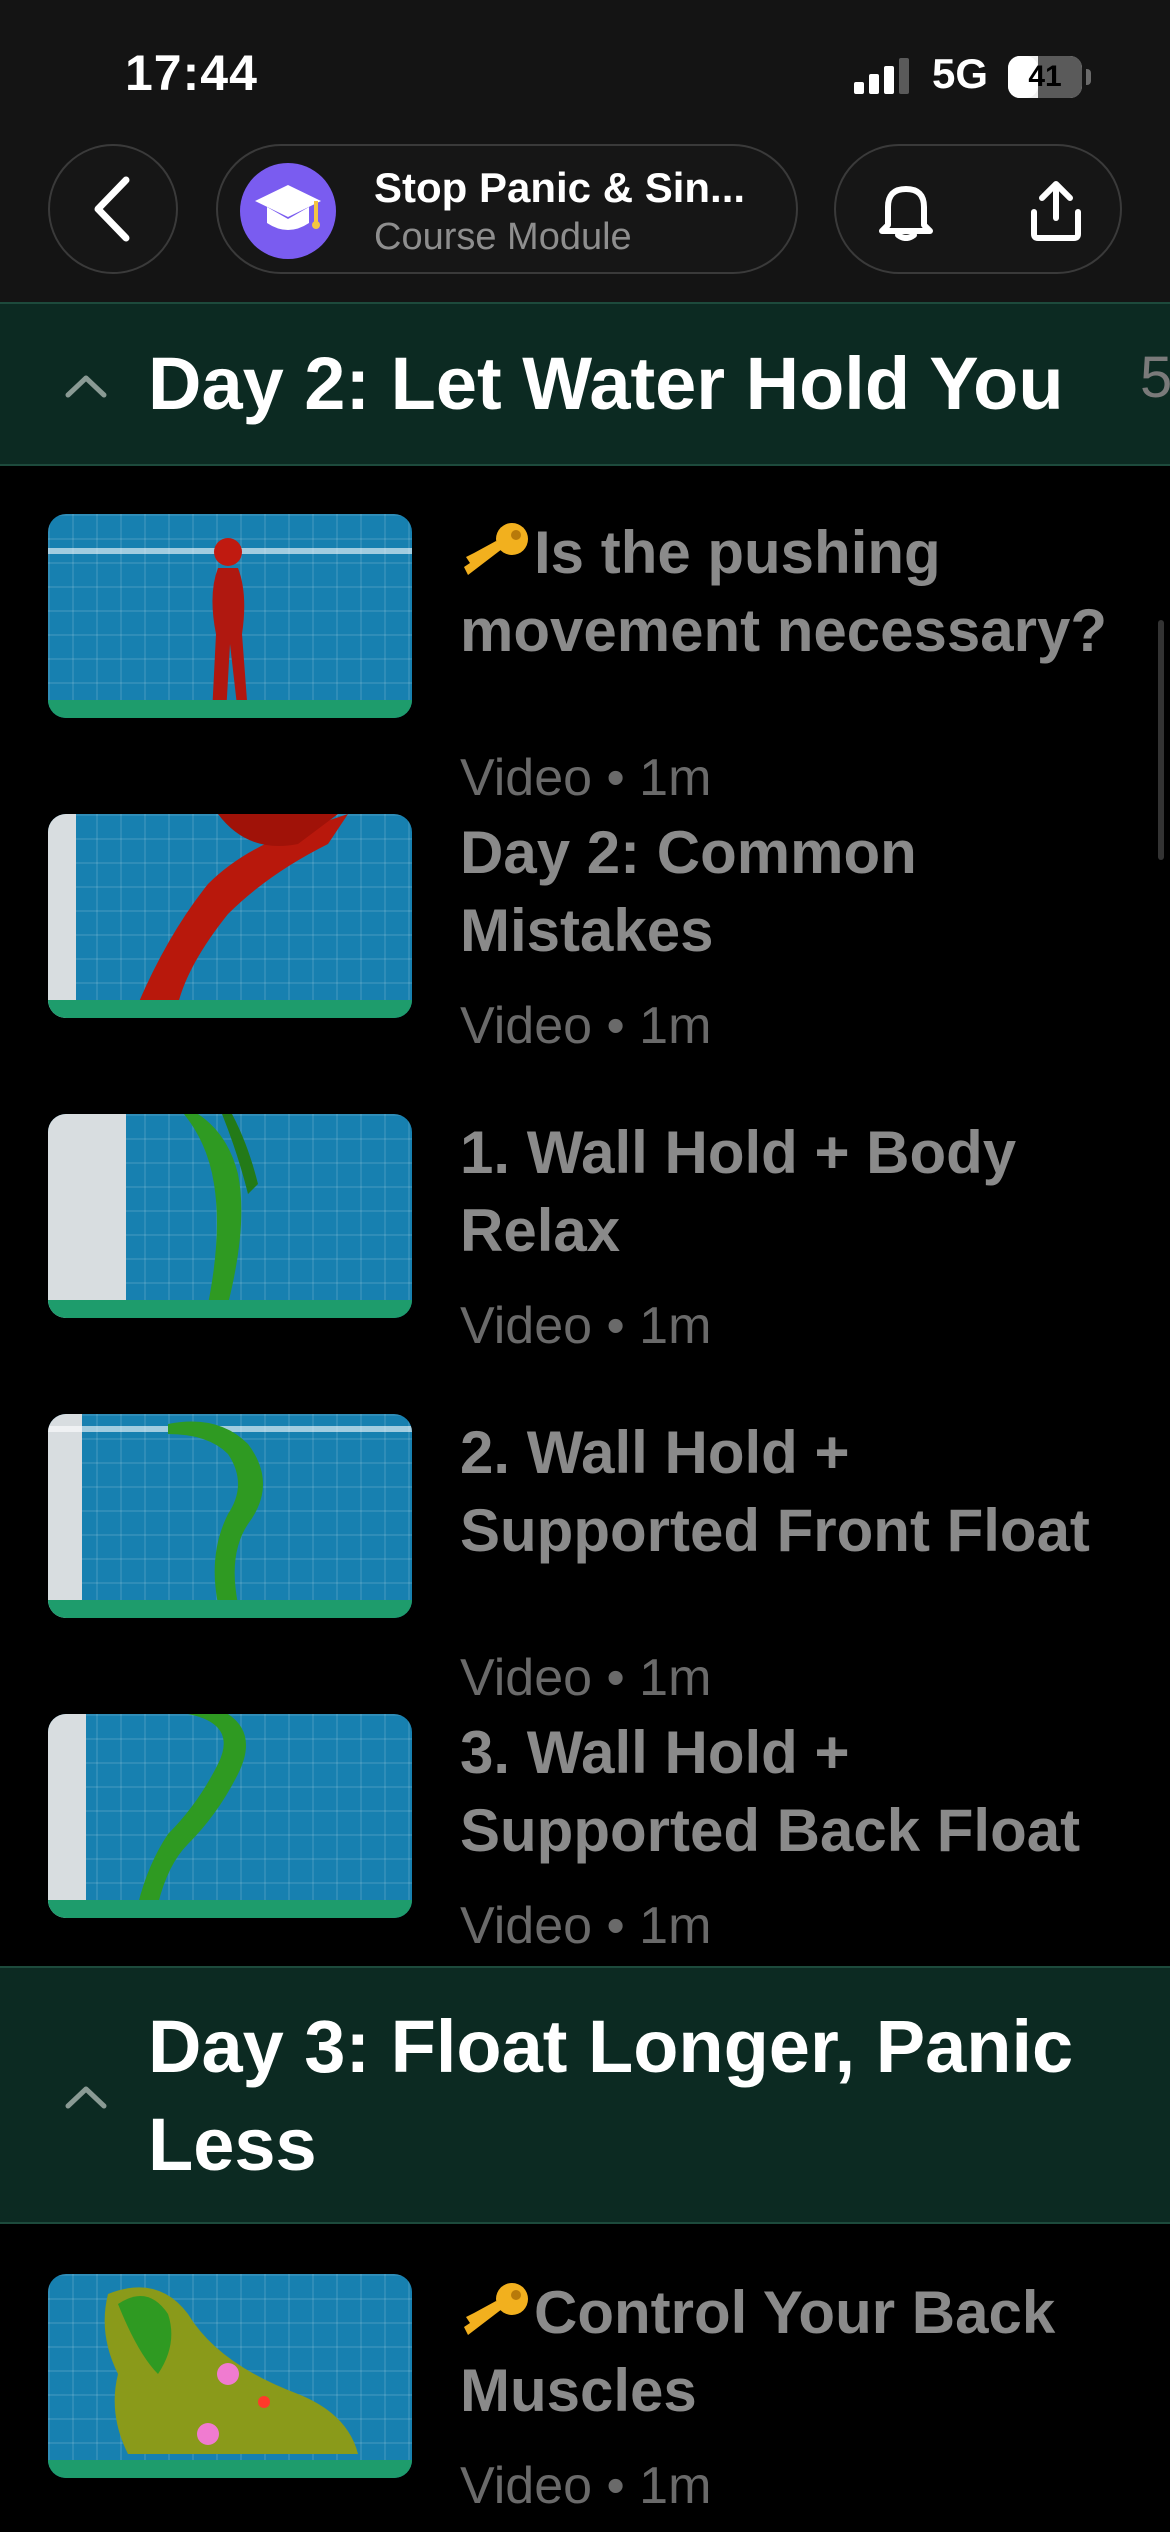  Describe the element at coordinates (1045, 76) in the screenshot. I see `battery-level: 41` at that location.